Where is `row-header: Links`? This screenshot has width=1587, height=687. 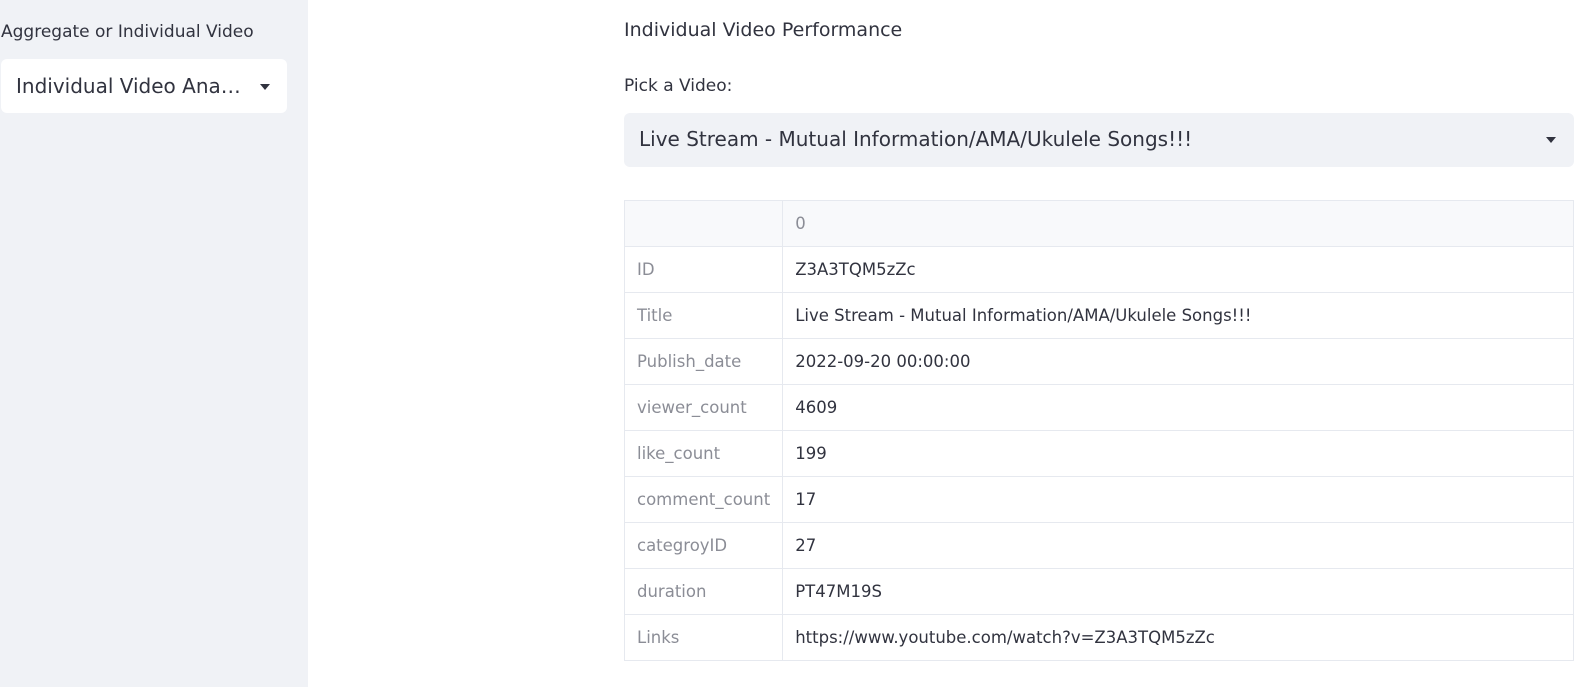 row-header: Links is located at coordinates (703, 637).